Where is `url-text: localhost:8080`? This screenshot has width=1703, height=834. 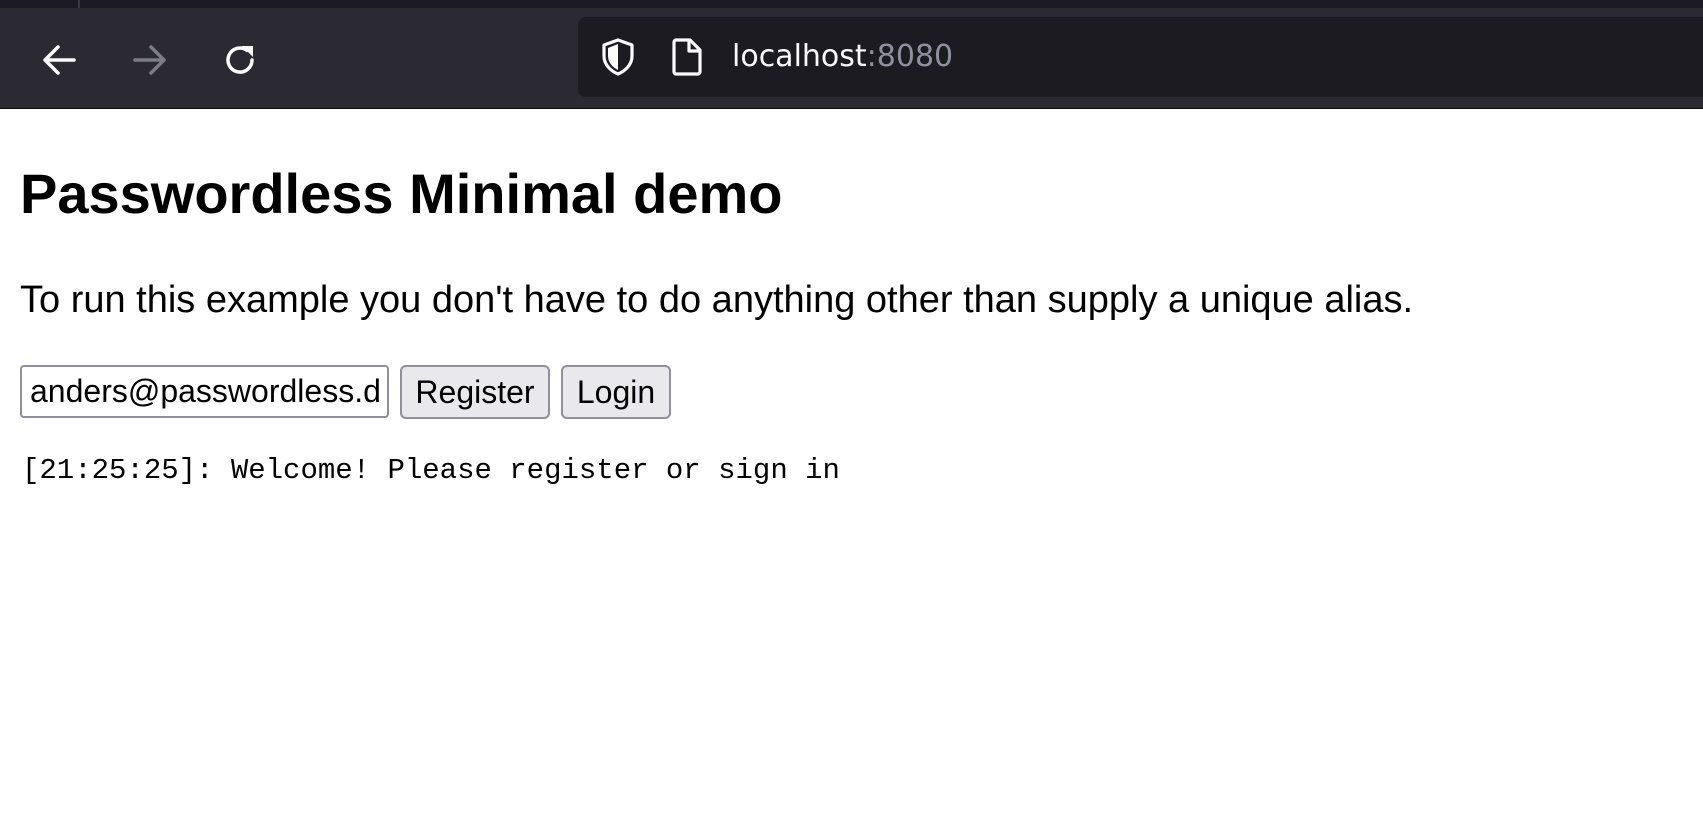
url-text: localhost:8080 is located at coordinates (842, 57).